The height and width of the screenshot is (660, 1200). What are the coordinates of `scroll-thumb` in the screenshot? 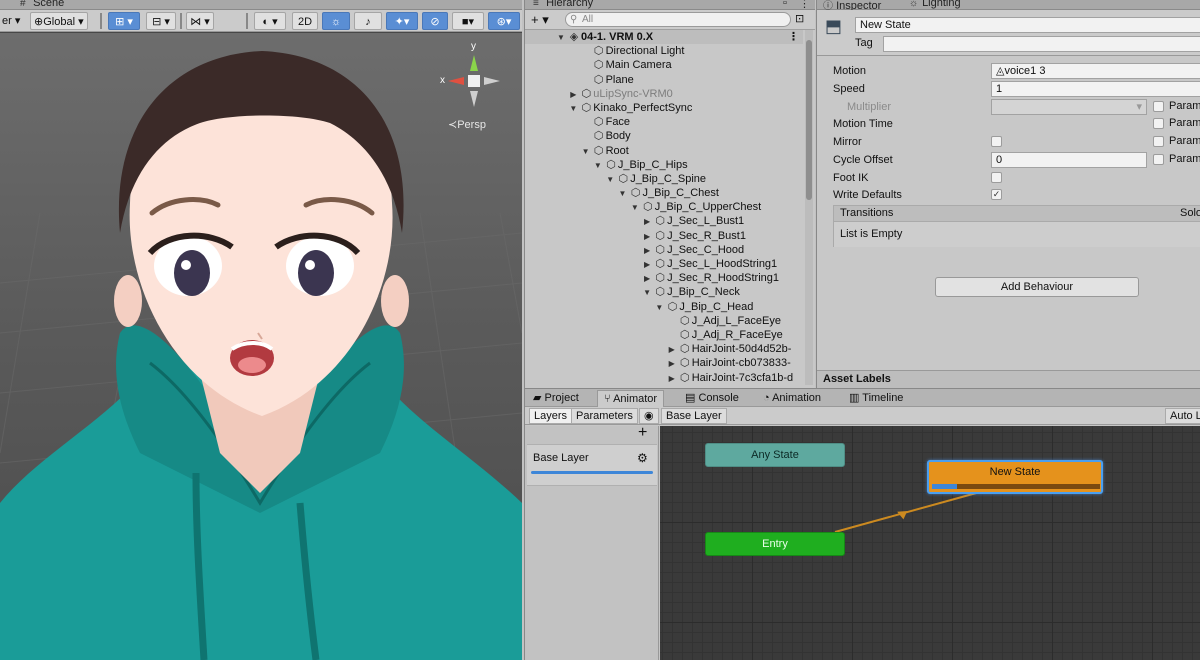 It's located at (809, 120).